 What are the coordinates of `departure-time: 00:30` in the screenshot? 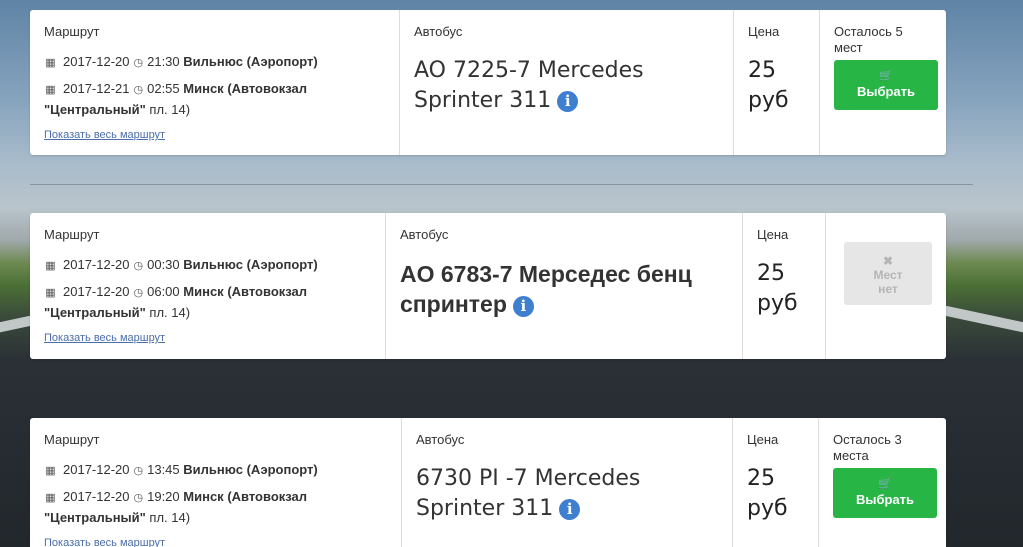 It's located at (163, 264).